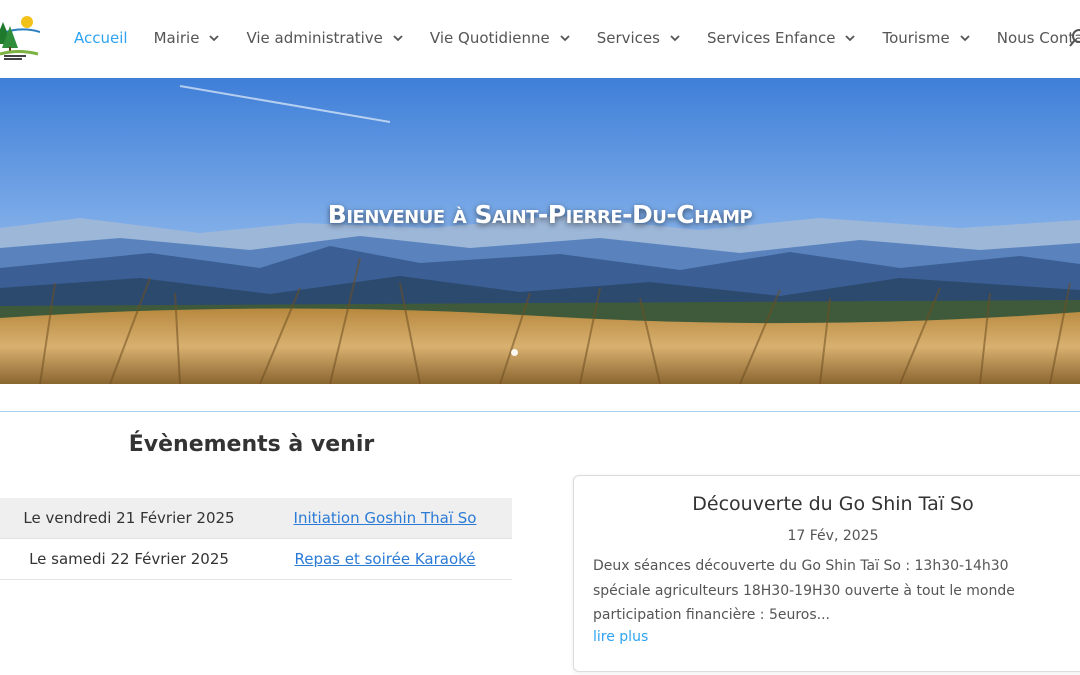  Describe the element at coordinates (1074, 38) in the screenshot. I see `search-icon` at that location.